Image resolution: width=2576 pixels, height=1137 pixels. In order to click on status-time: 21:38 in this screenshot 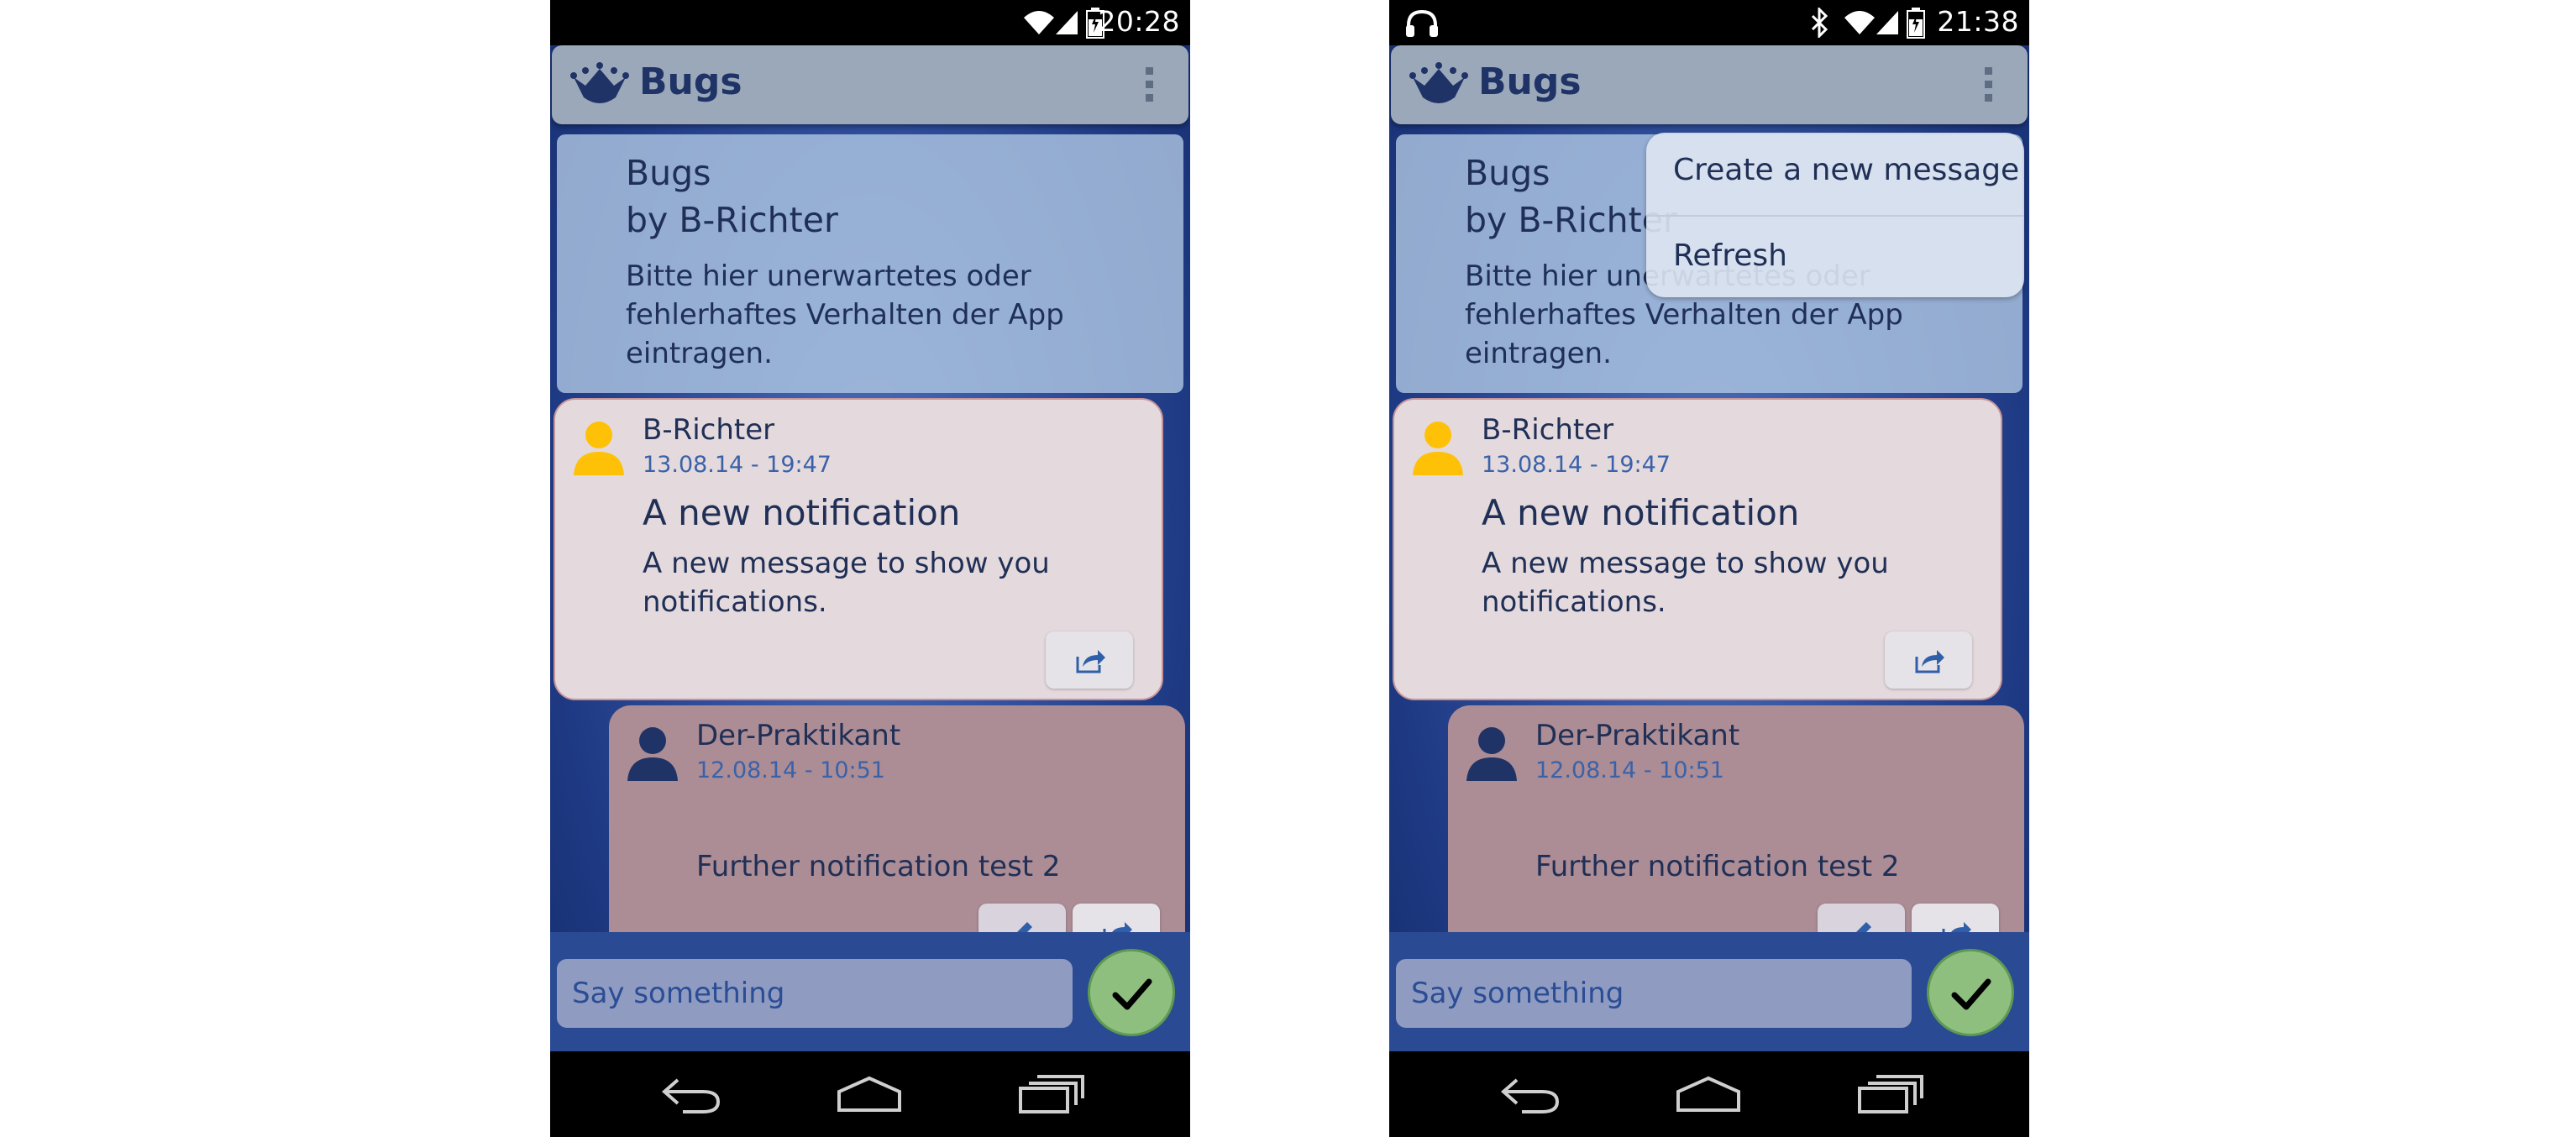, I will do `click(1978, 21)`.